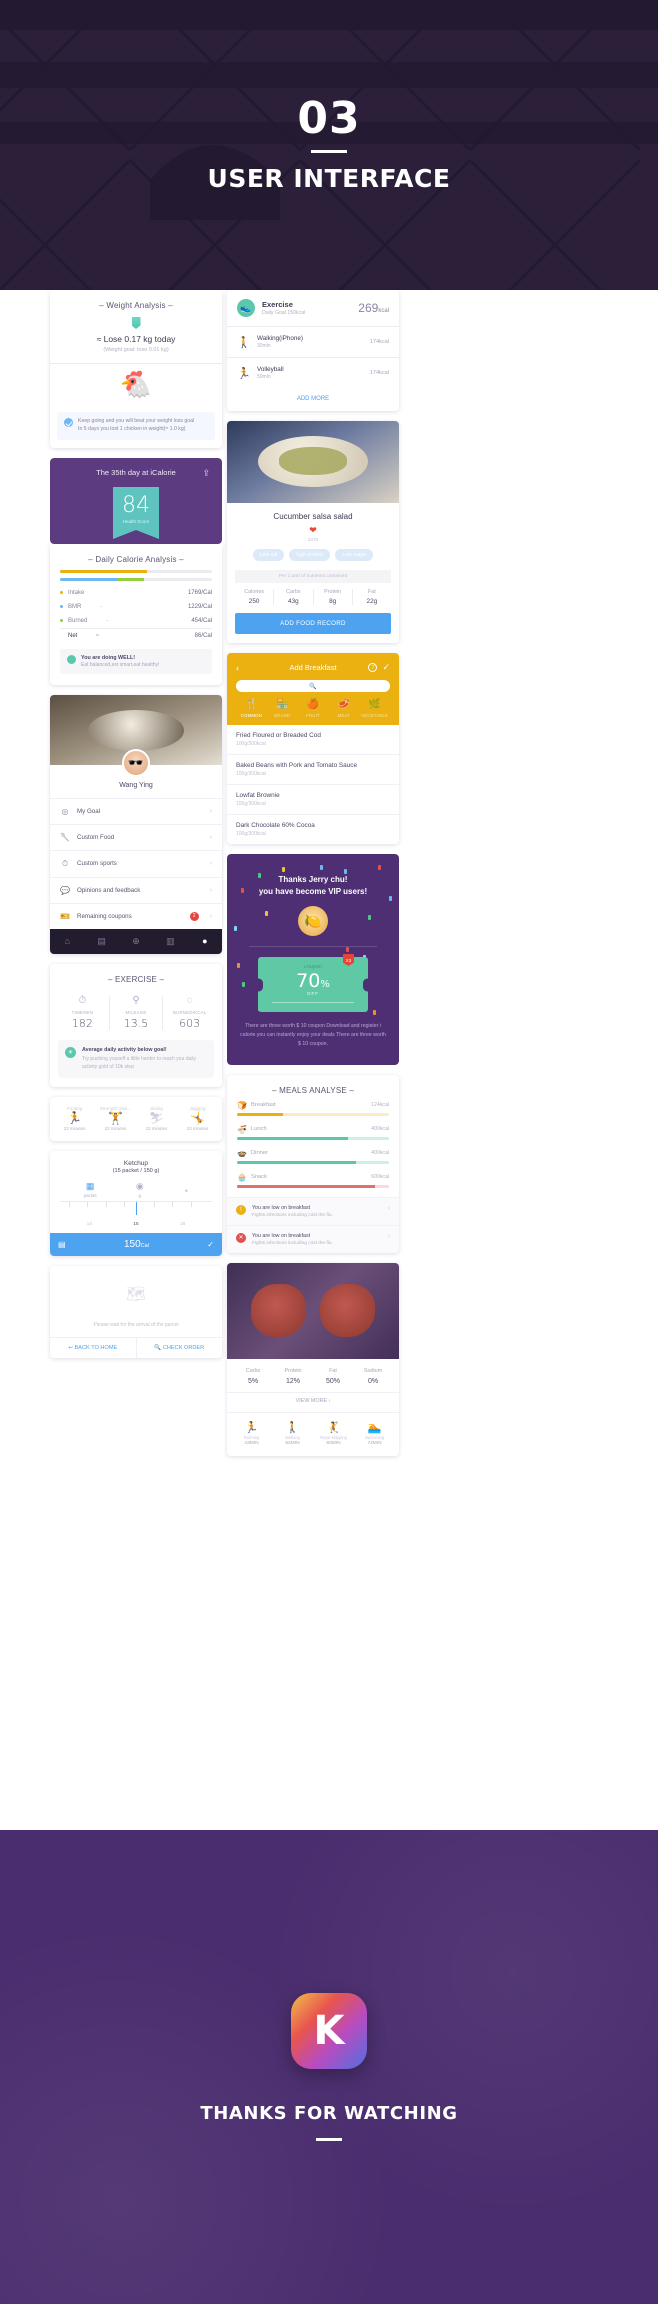 This screenshot has width=658, height=2304. I want to click on menu-item-opinions: 💬 Opinions and feedback ›, so click(136, 889).